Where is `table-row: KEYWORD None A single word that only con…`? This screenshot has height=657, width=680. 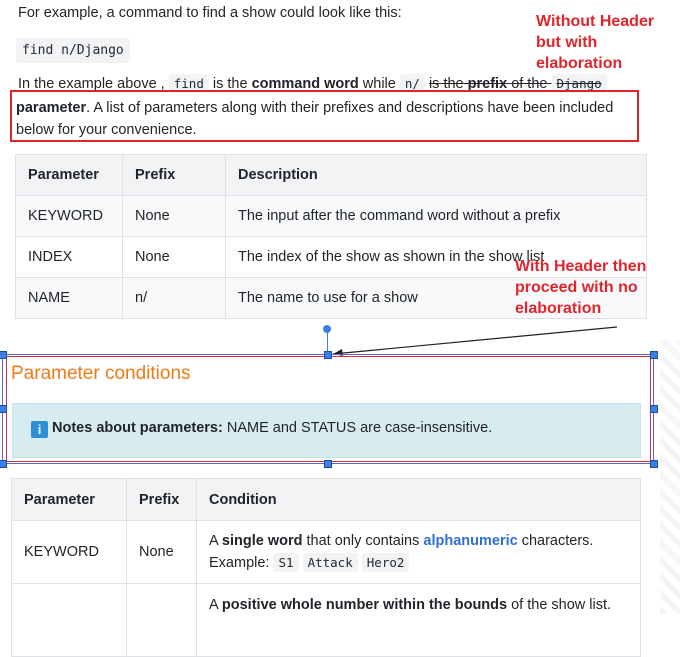 table-row: KEYWORD None A single word that only con… is located at coordinates (326, 552).